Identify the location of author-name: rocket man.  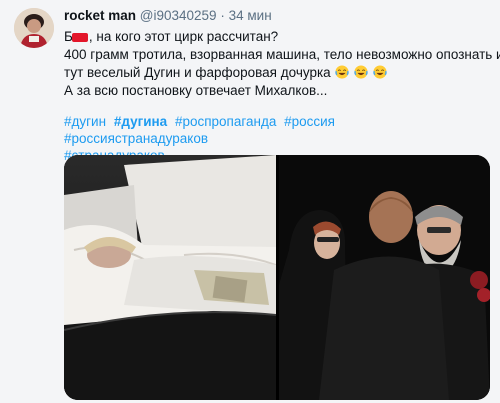
(100, 15).